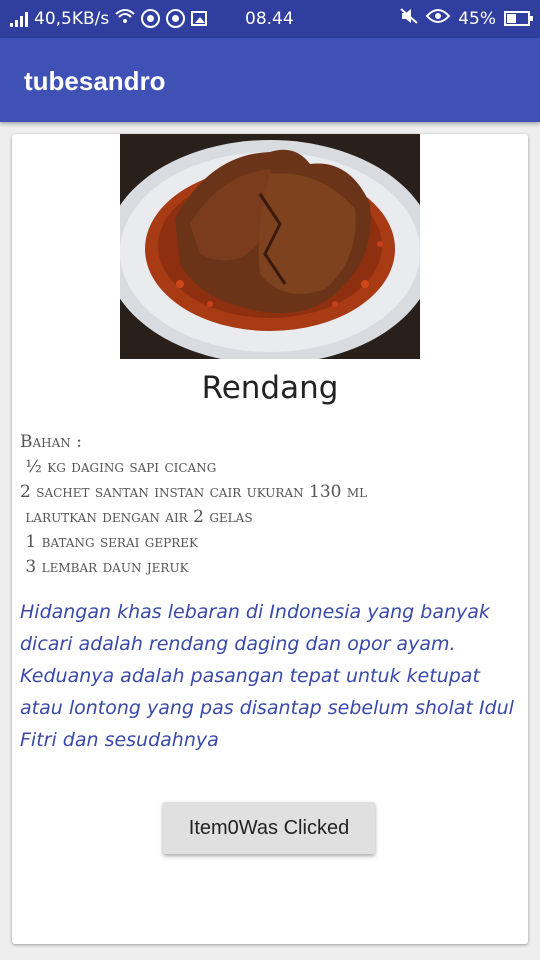  I want to click on dish-title: Rendang, so click(270, 388).